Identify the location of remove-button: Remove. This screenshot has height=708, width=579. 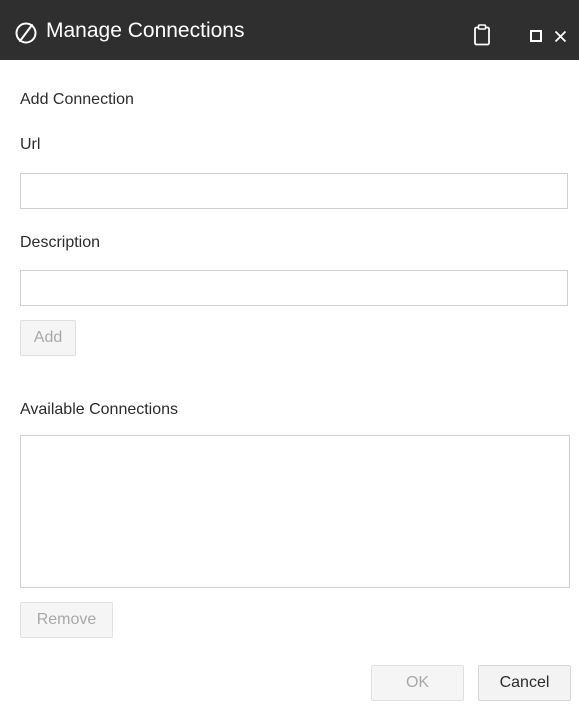
(66, 620).